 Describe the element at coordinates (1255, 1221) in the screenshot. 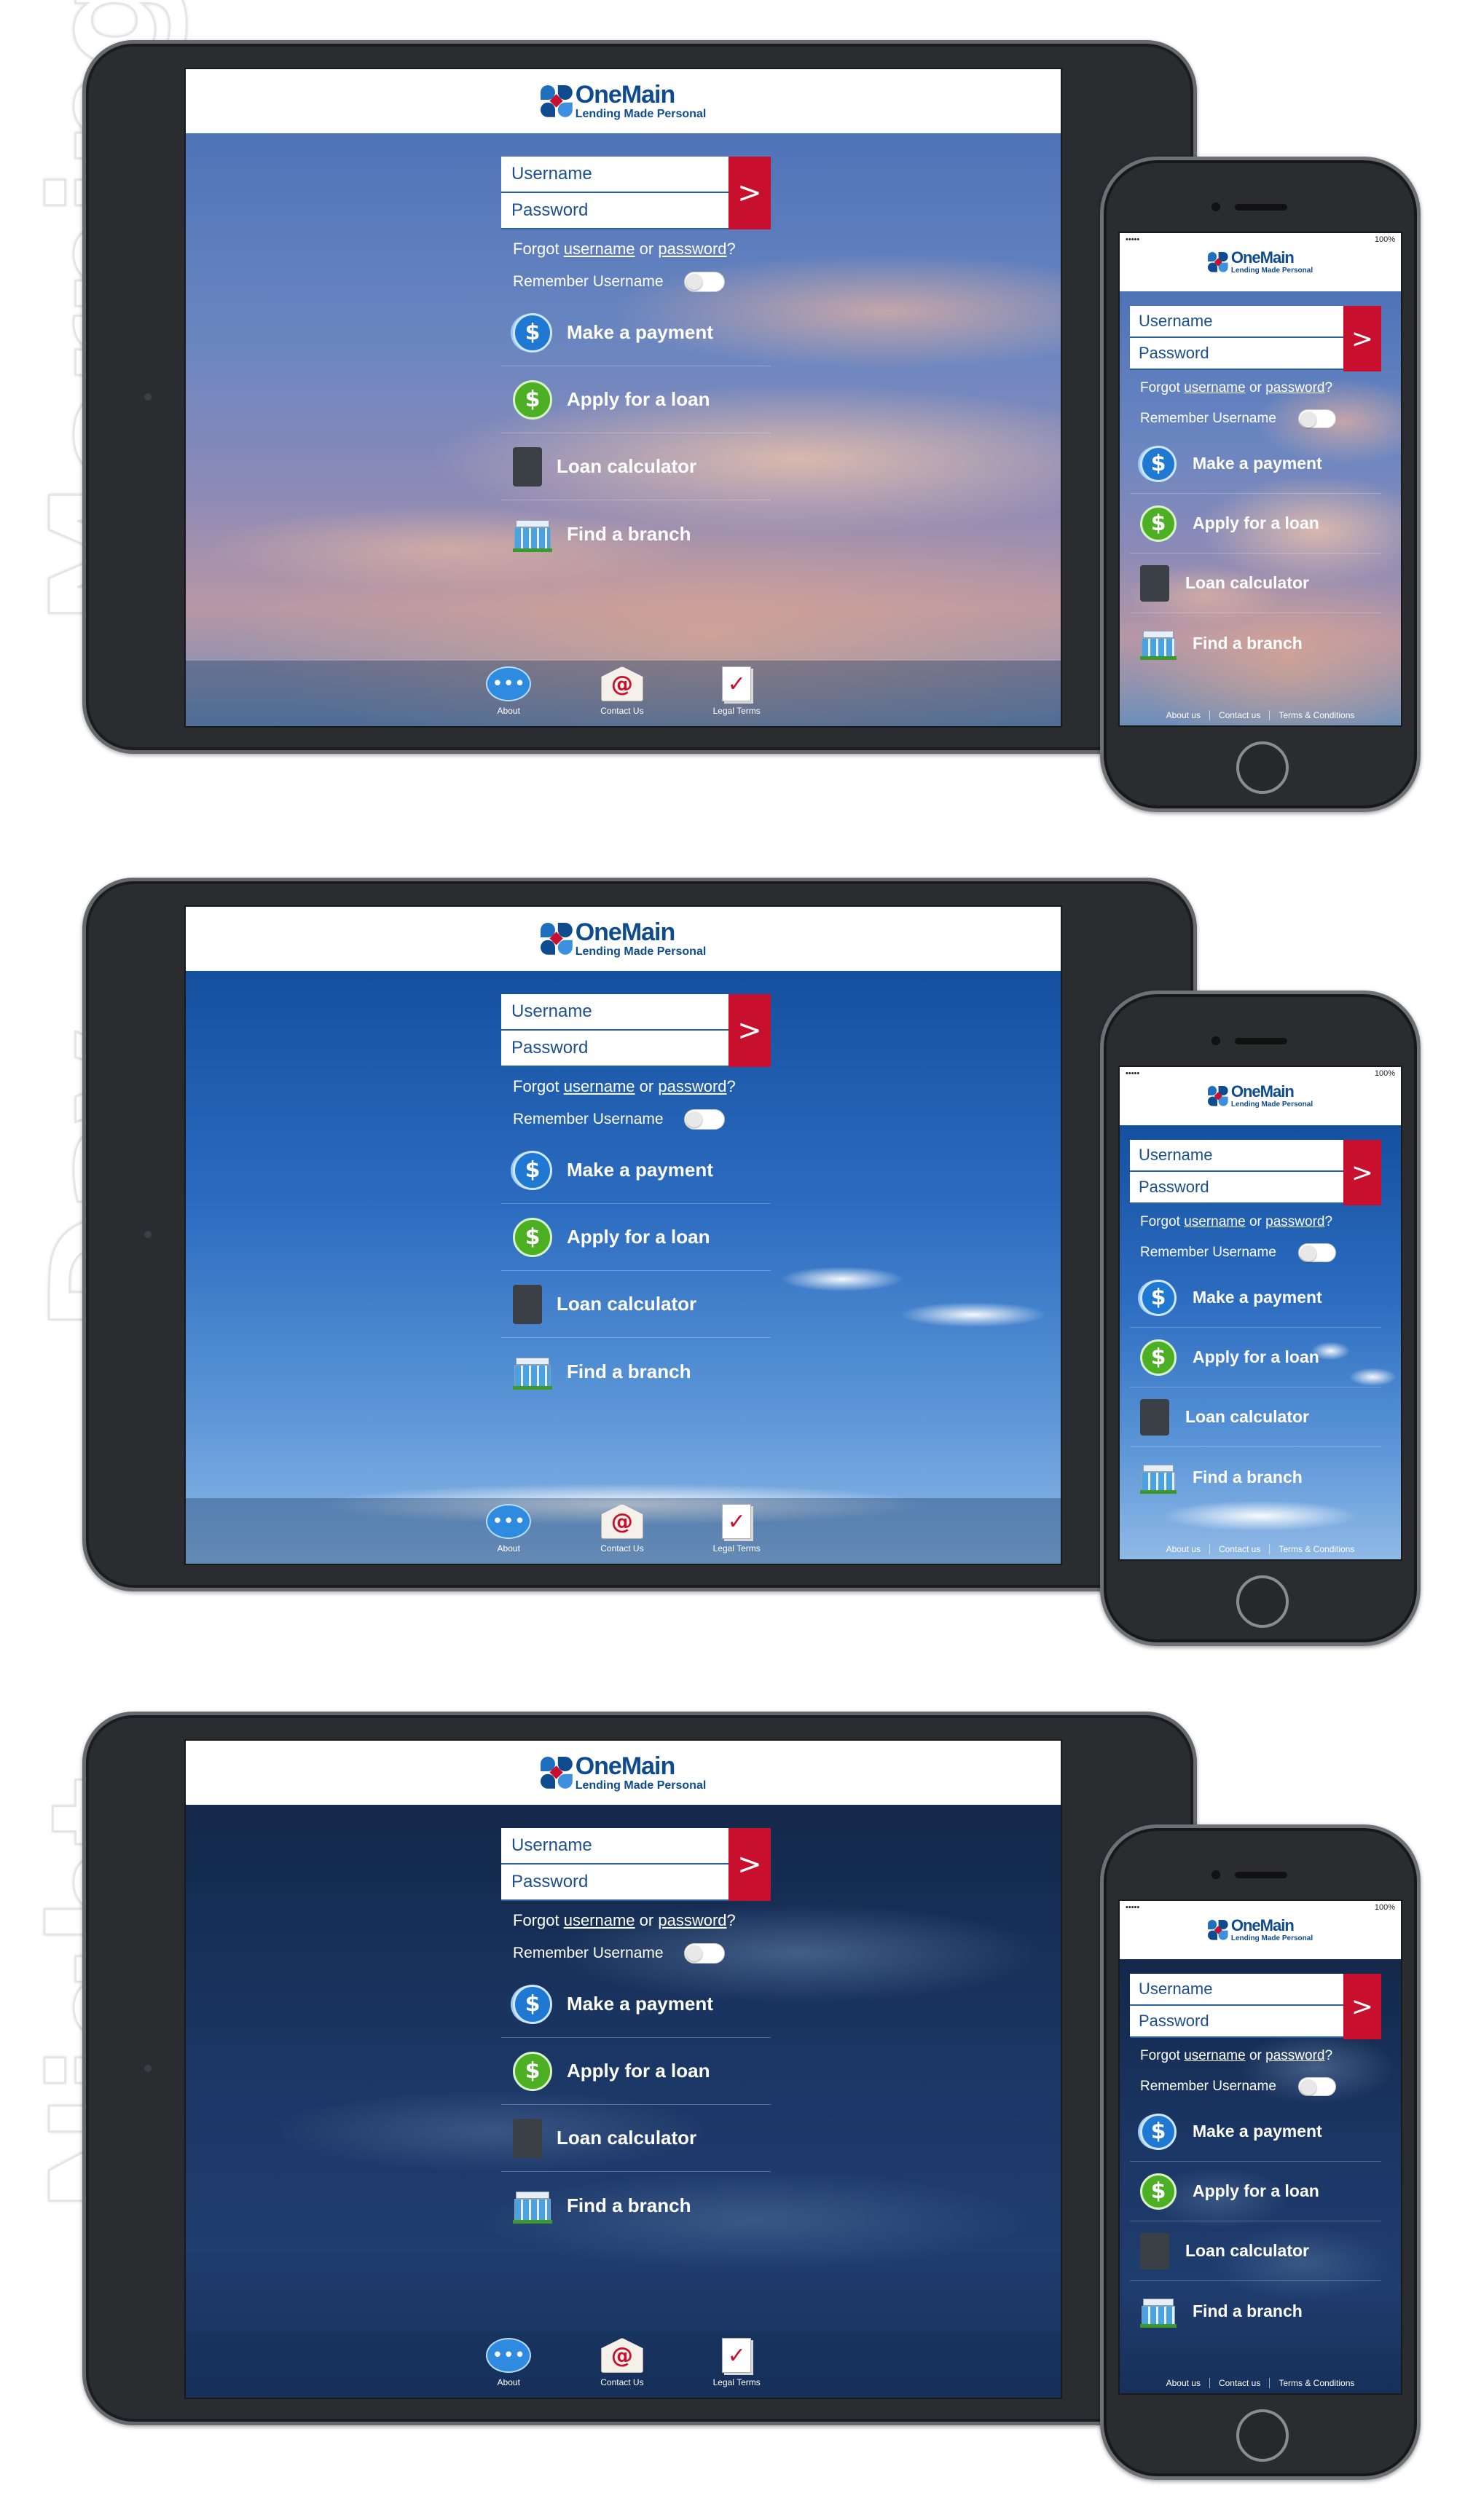

I see `forgot-or: or` at that location.